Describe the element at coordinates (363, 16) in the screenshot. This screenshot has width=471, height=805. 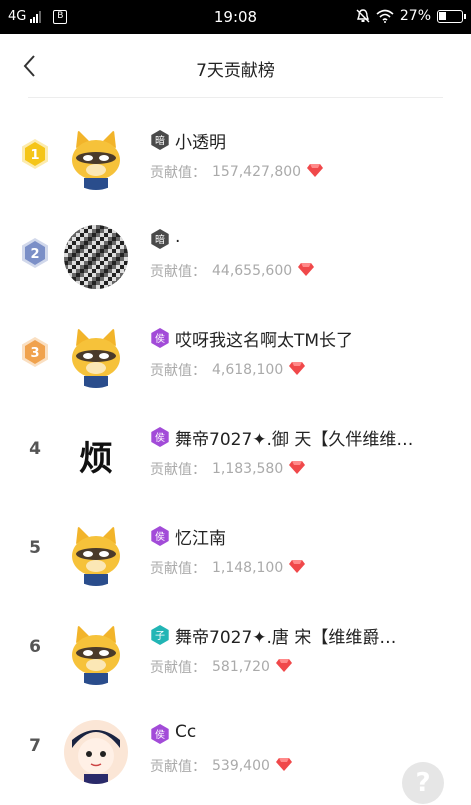
I see `mute-icon` at that location.